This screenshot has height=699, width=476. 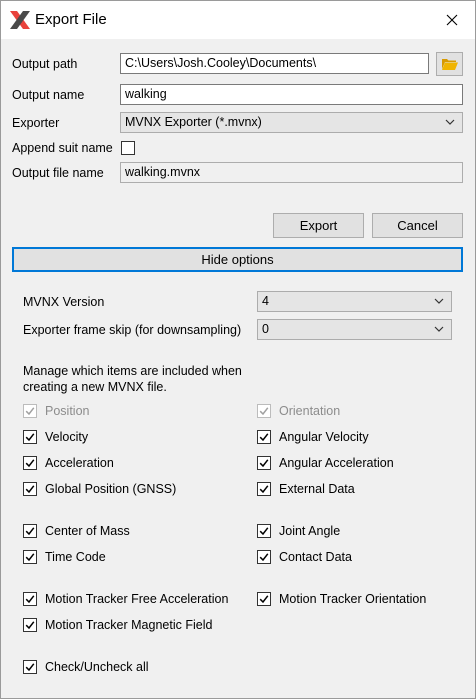 I want to click on orientation-checkbox, so click(x=264, y=411).